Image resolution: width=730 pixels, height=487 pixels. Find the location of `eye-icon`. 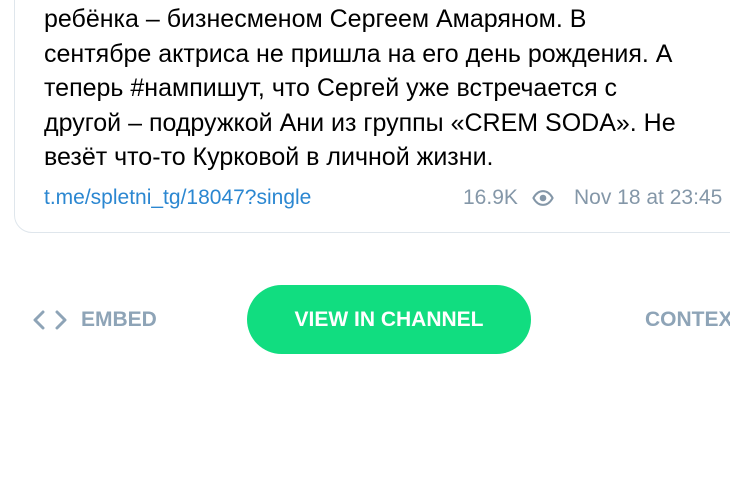

eye-icon is located at coordinates (543, 198).